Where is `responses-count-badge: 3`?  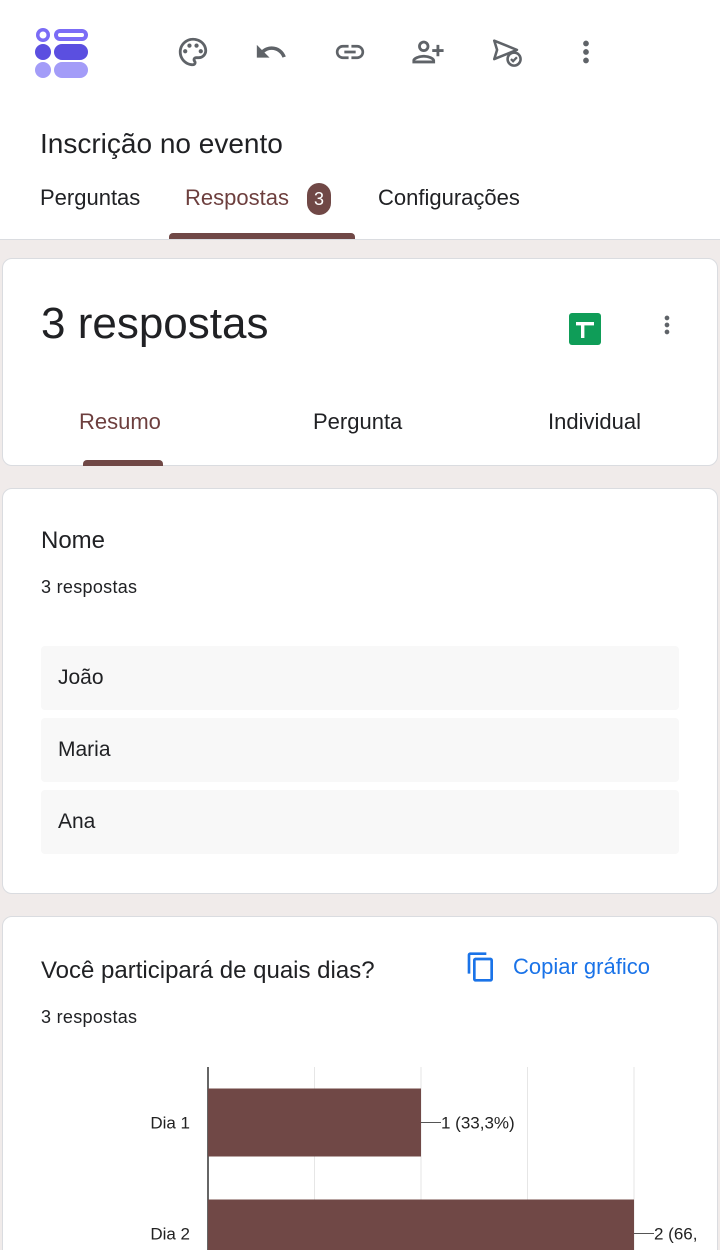 responses-count-badge: 3 is located at coordinates (318, 199).